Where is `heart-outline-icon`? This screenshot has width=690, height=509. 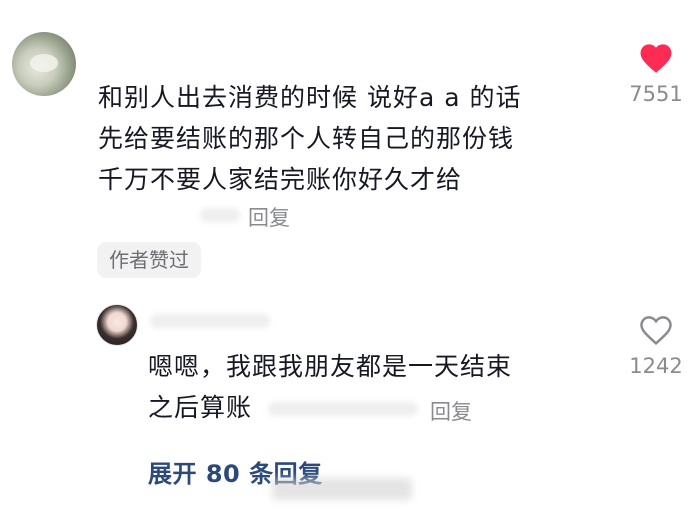 heart-outline-icon is located at coordinates (656, 331).